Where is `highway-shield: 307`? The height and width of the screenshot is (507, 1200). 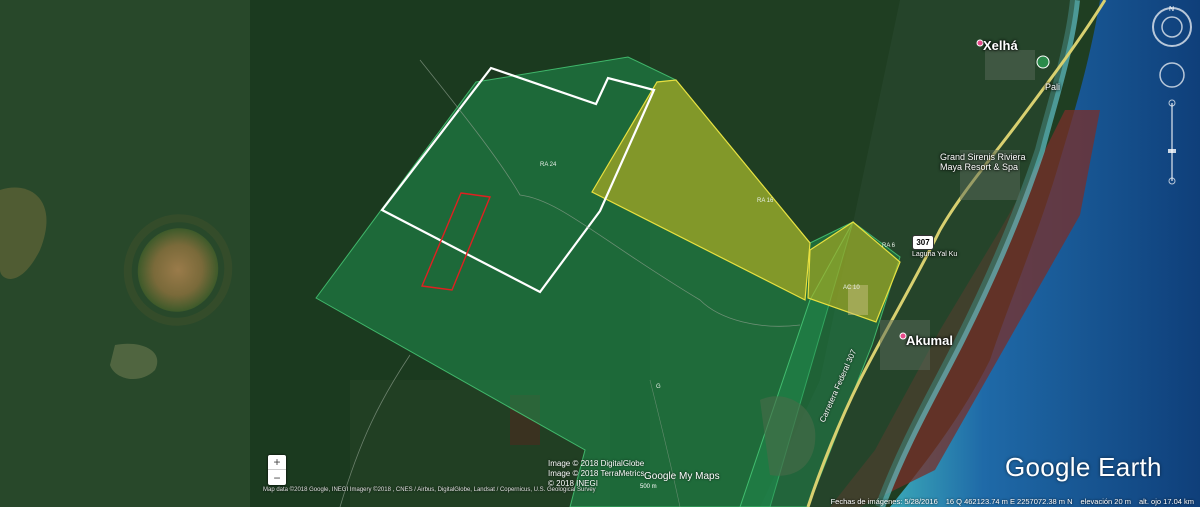 highway-shield: 307 is located at coordinates (923, 242).